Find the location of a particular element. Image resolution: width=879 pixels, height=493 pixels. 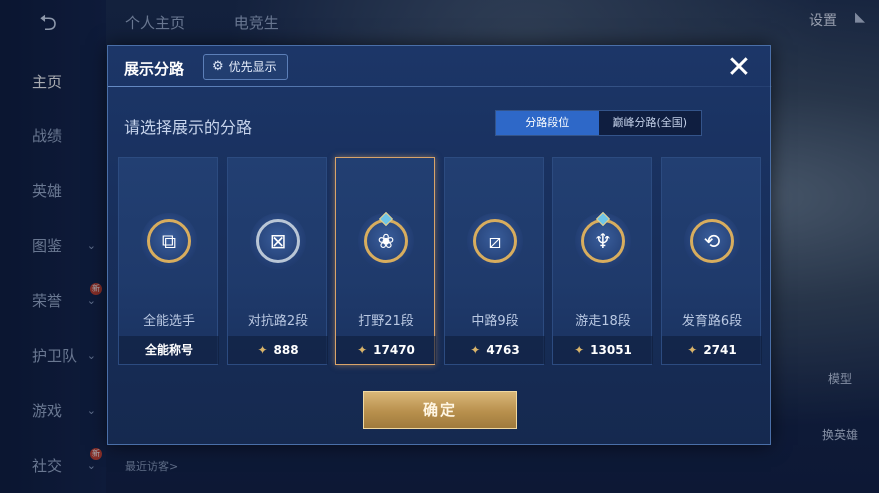

lane-label: 打野21段 is located at coordinates (386, 321).